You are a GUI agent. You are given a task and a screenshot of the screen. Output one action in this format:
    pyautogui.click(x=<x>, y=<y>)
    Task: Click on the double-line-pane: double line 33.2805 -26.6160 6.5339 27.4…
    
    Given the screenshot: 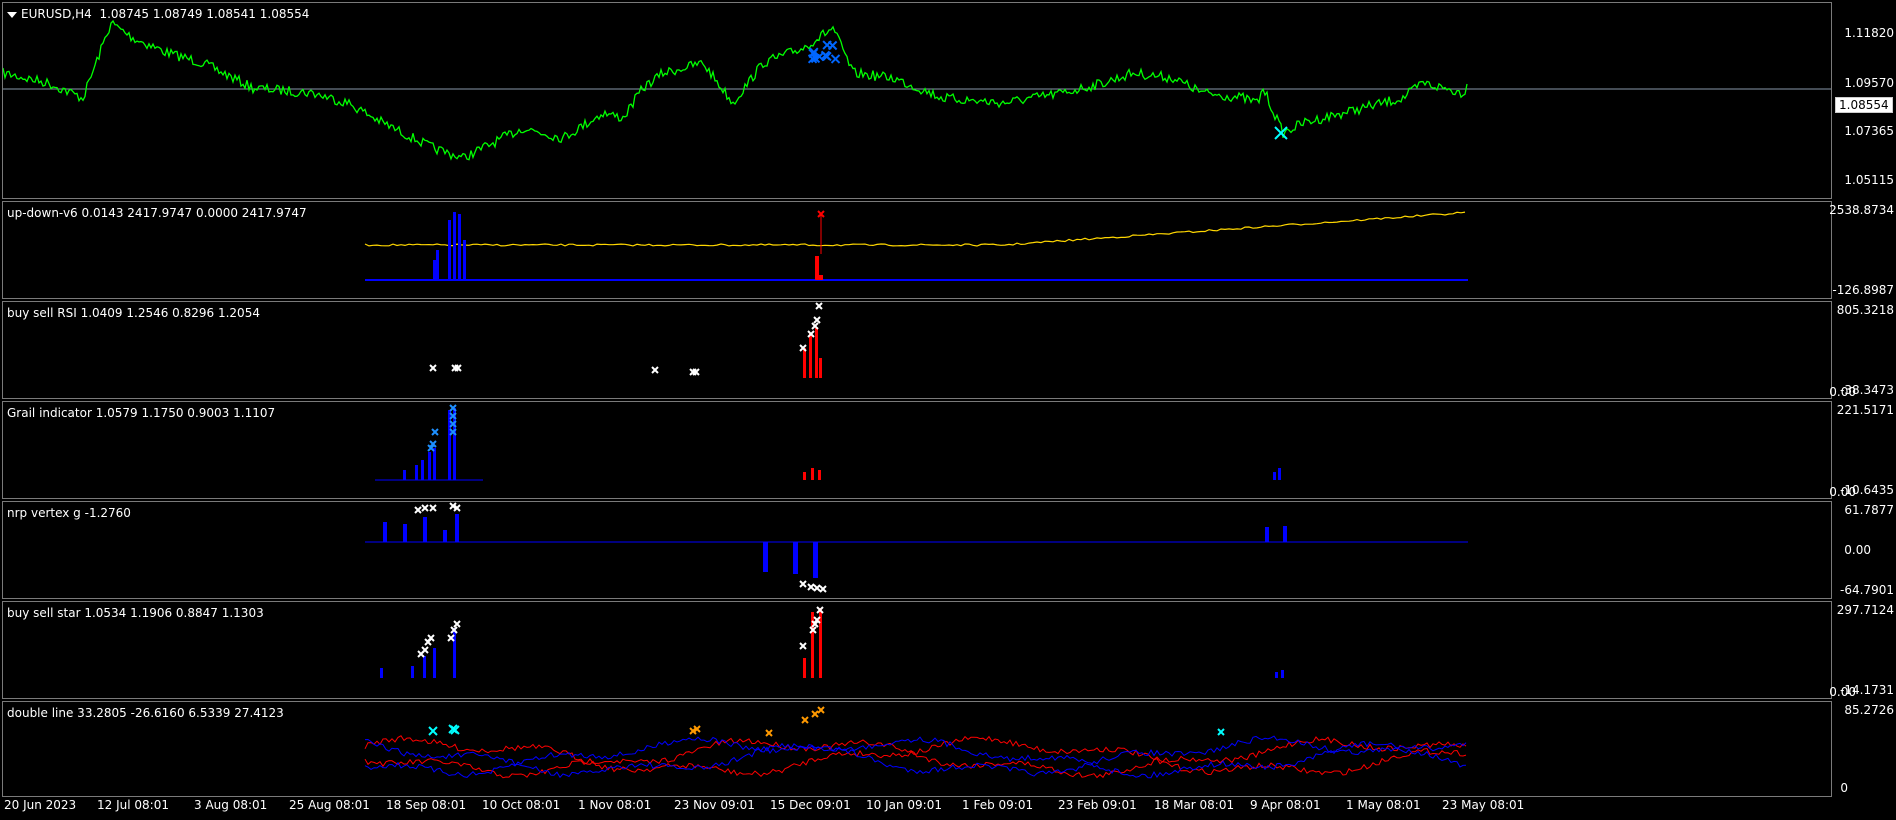 What is the action you would take?
    pyautogui.click(x=917, y=749)
    